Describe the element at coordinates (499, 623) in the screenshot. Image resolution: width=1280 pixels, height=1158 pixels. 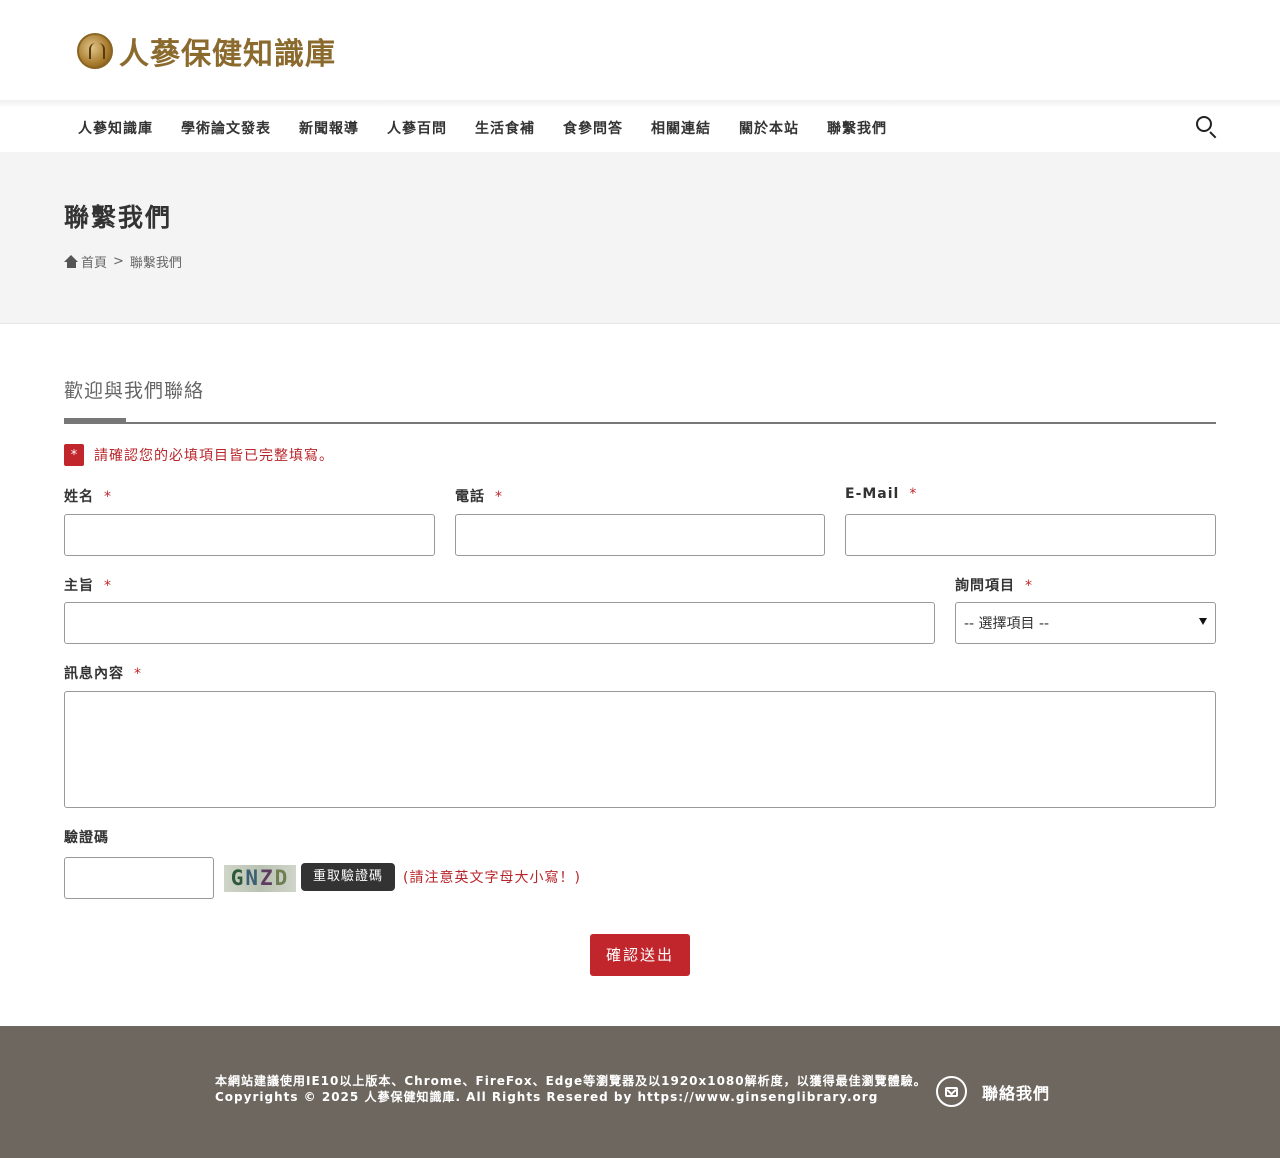
I see `subject-field` at that location.